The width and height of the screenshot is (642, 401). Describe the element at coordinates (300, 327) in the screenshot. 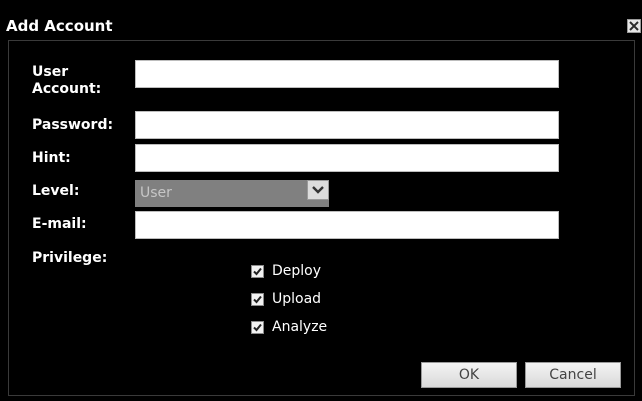

I see `privilege-analyze-label: Analyze` at that location.